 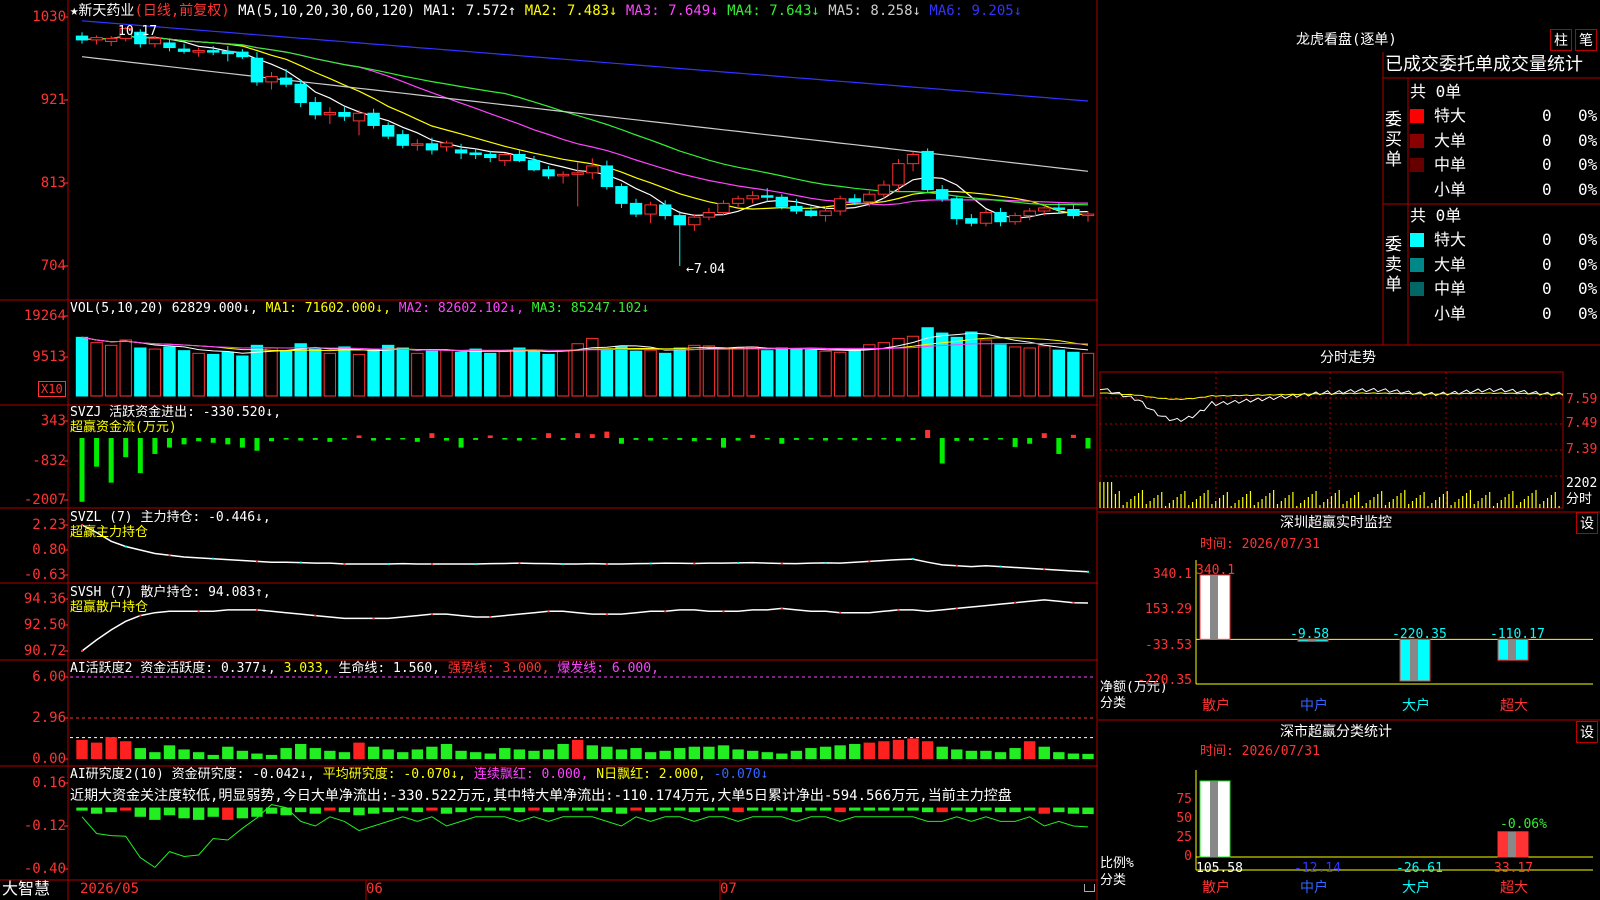 I want to click on sell-volume: 0, so click(x=1547, y=264).